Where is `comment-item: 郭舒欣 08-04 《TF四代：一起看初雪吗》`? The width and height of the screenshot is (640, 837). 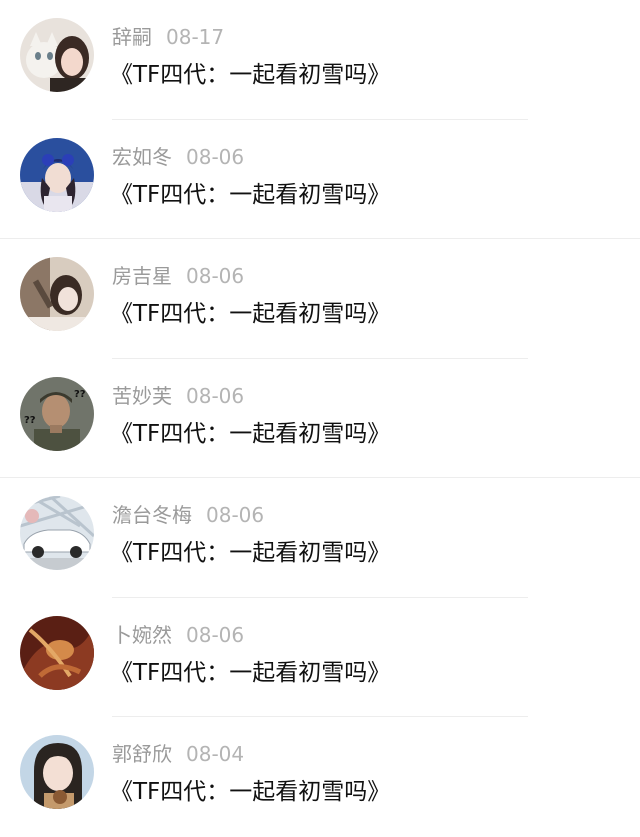 comment-item: 郭舒欣 08-04 《TF四代：一起看初雪吗》 is located at coordinates (320, 777).